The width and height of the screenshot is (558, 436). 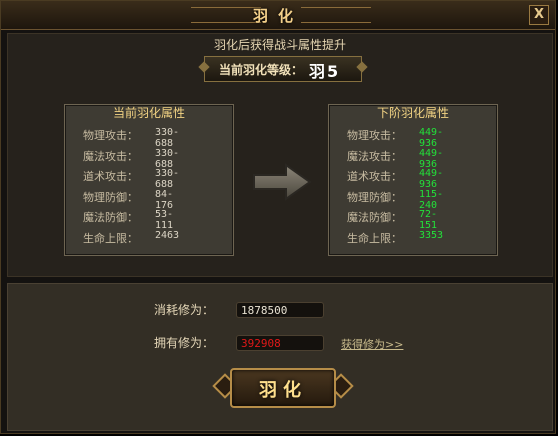 I want to click on close-button: X, so click(x=539, y=15).